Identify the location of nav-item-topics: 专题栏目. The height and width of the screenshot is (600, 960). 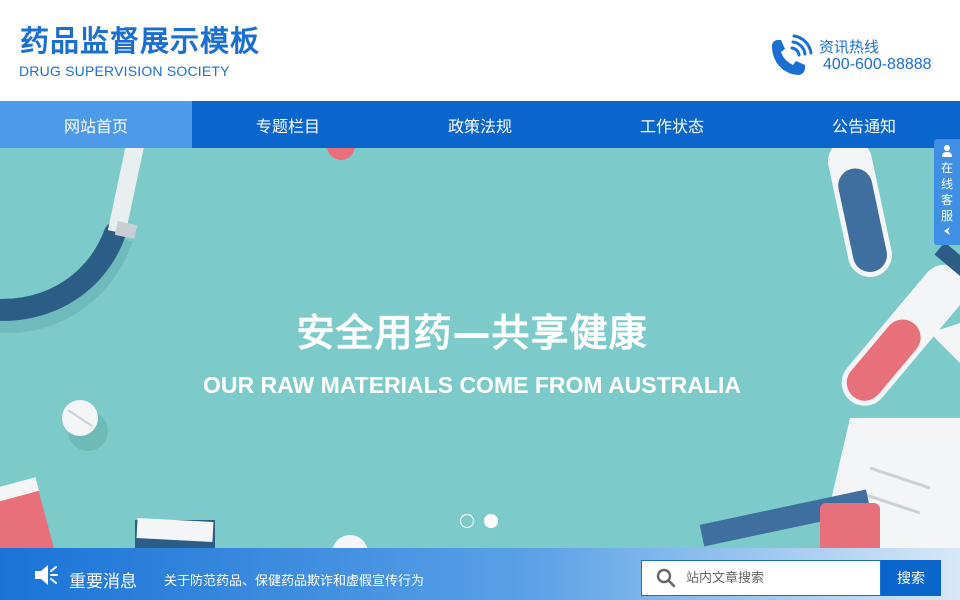
(288, 124).